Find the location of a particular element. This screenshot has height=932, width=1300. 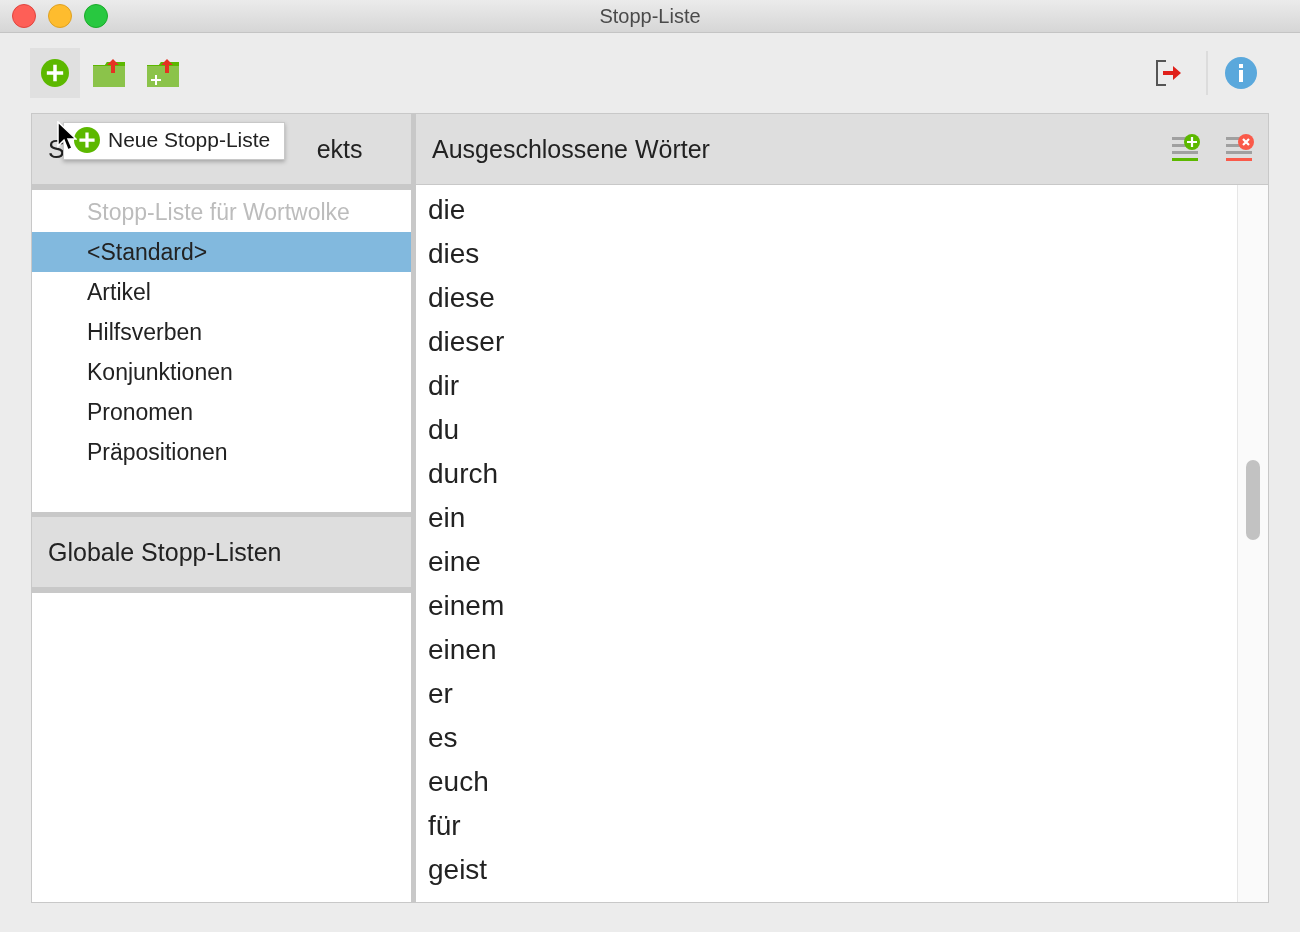

close-button is located at coordinates (24, 16).